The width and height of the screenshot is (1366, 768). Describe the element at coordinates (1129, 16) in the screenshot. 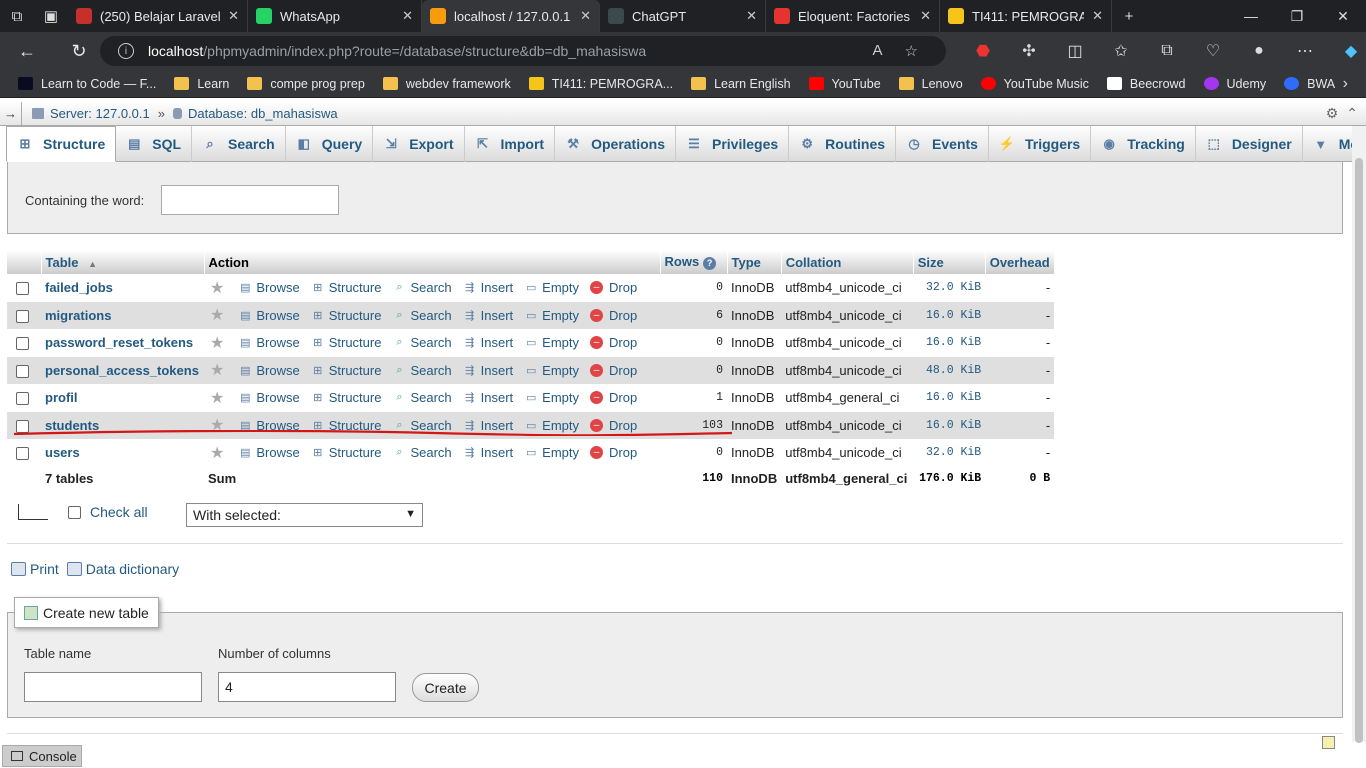

I see `new-tab-button: +` at that location.